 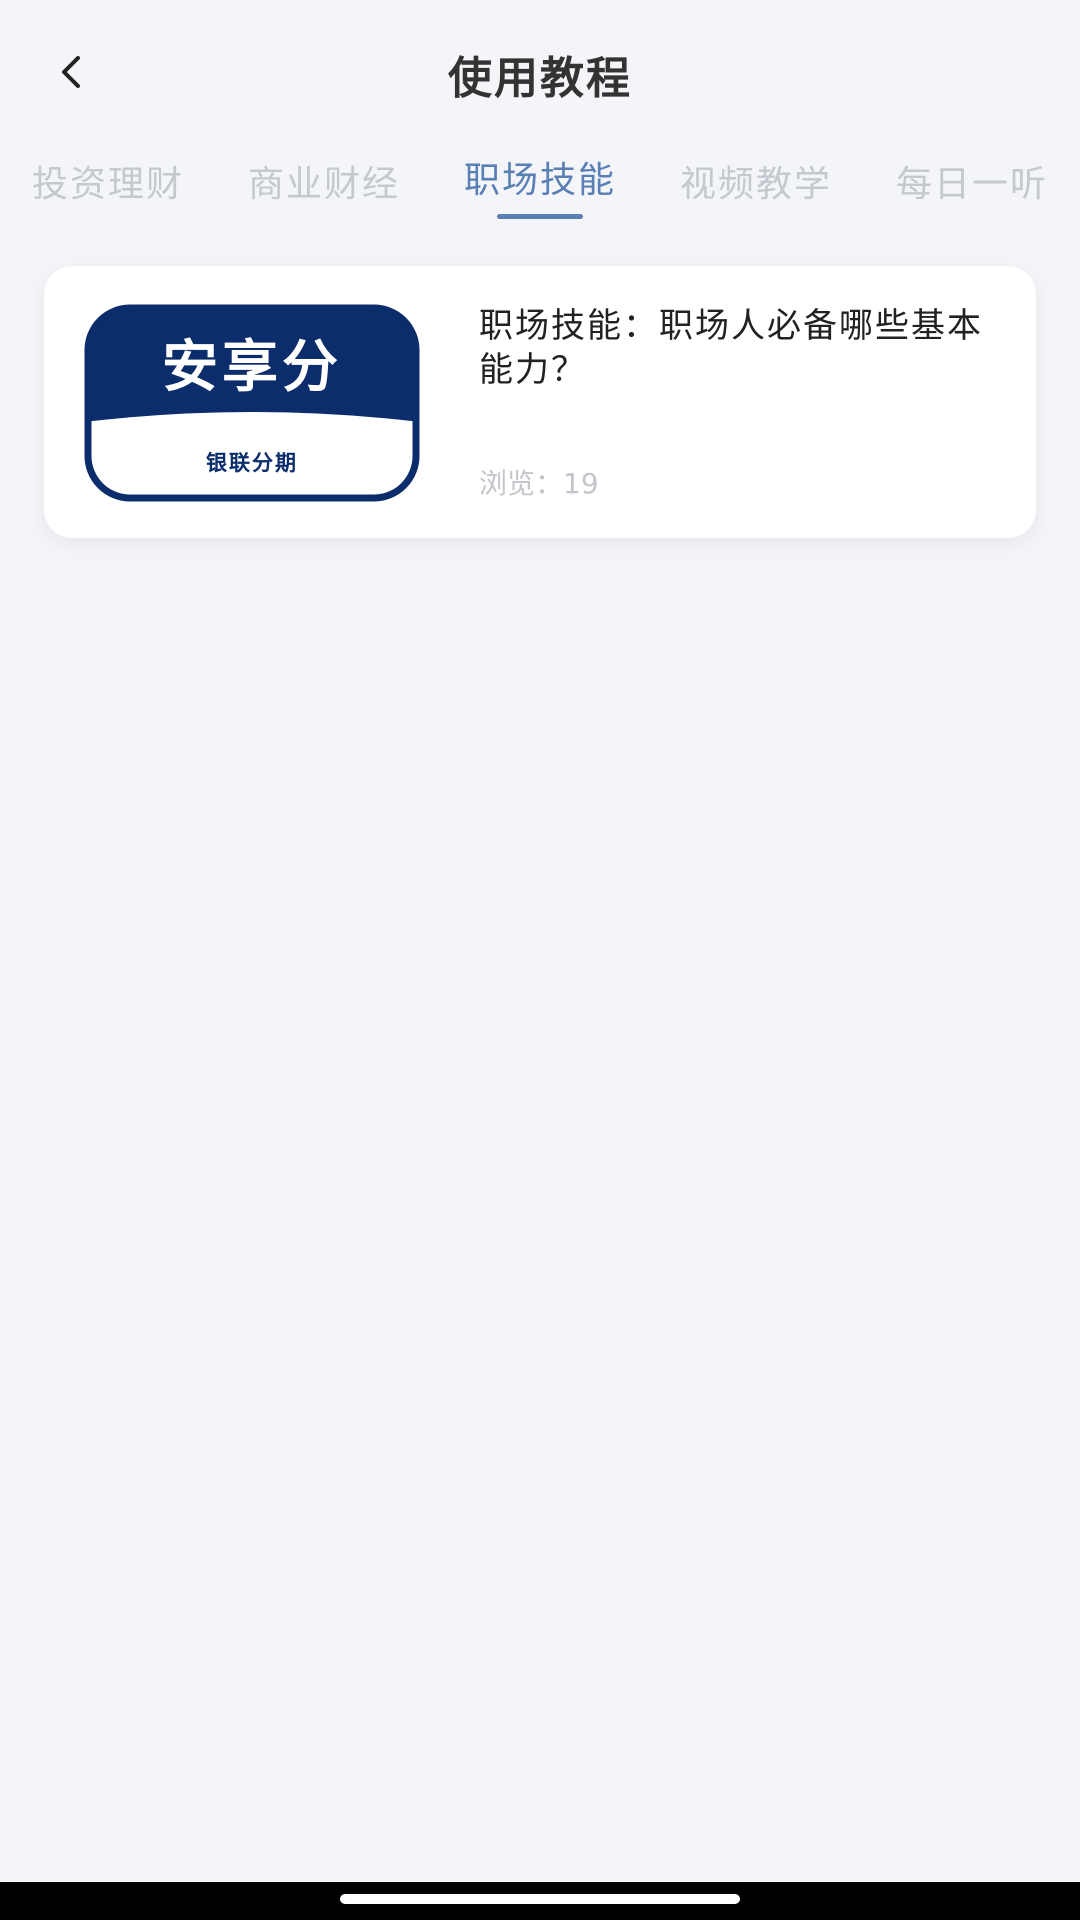 I want to click on tab-workplace-skills: 职场技能, so click(x=540, y=177).